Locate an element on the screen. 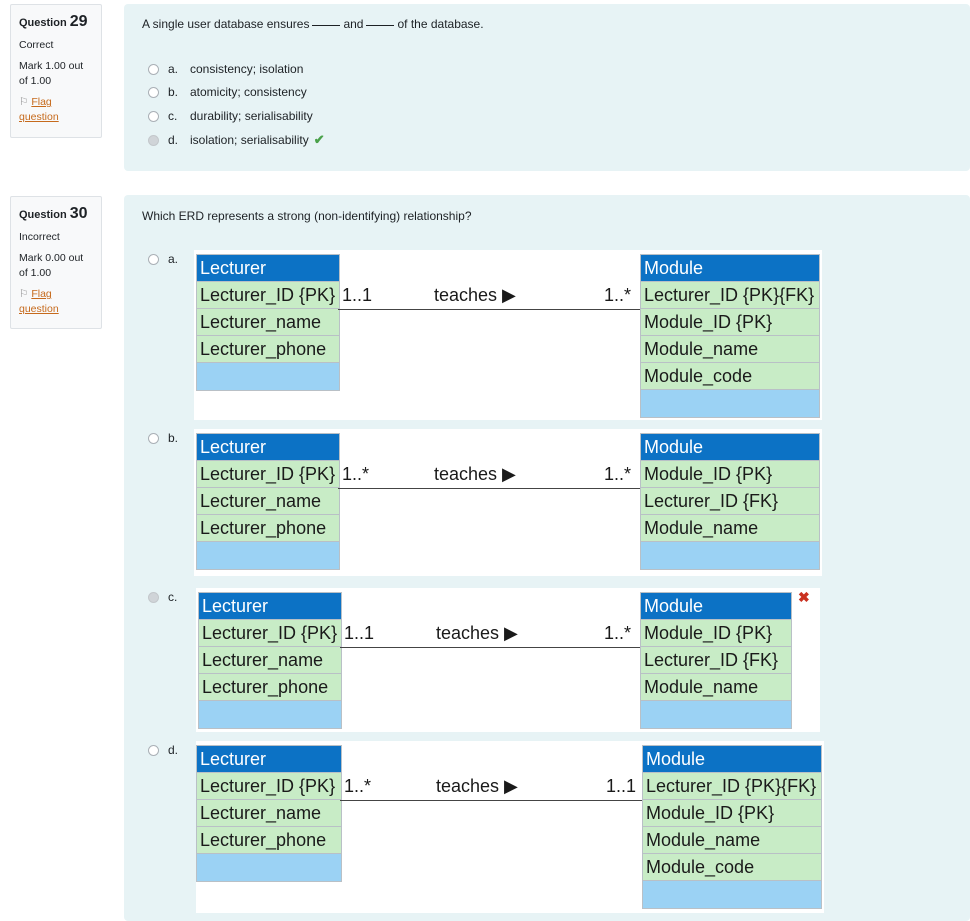 This screenshot has height=921, width=970. q29-option-b: b. atomicity; consistency is located at coordinates (227, 92).